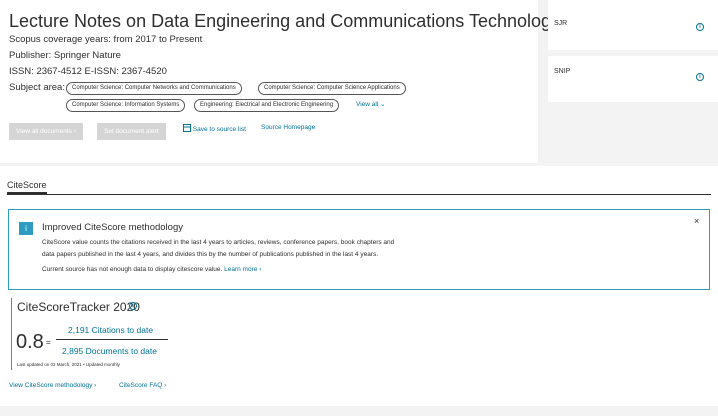 Image resolution: width=718 pixels, height=416 pixels. I want to click on footer-strip, so click(359, 411).